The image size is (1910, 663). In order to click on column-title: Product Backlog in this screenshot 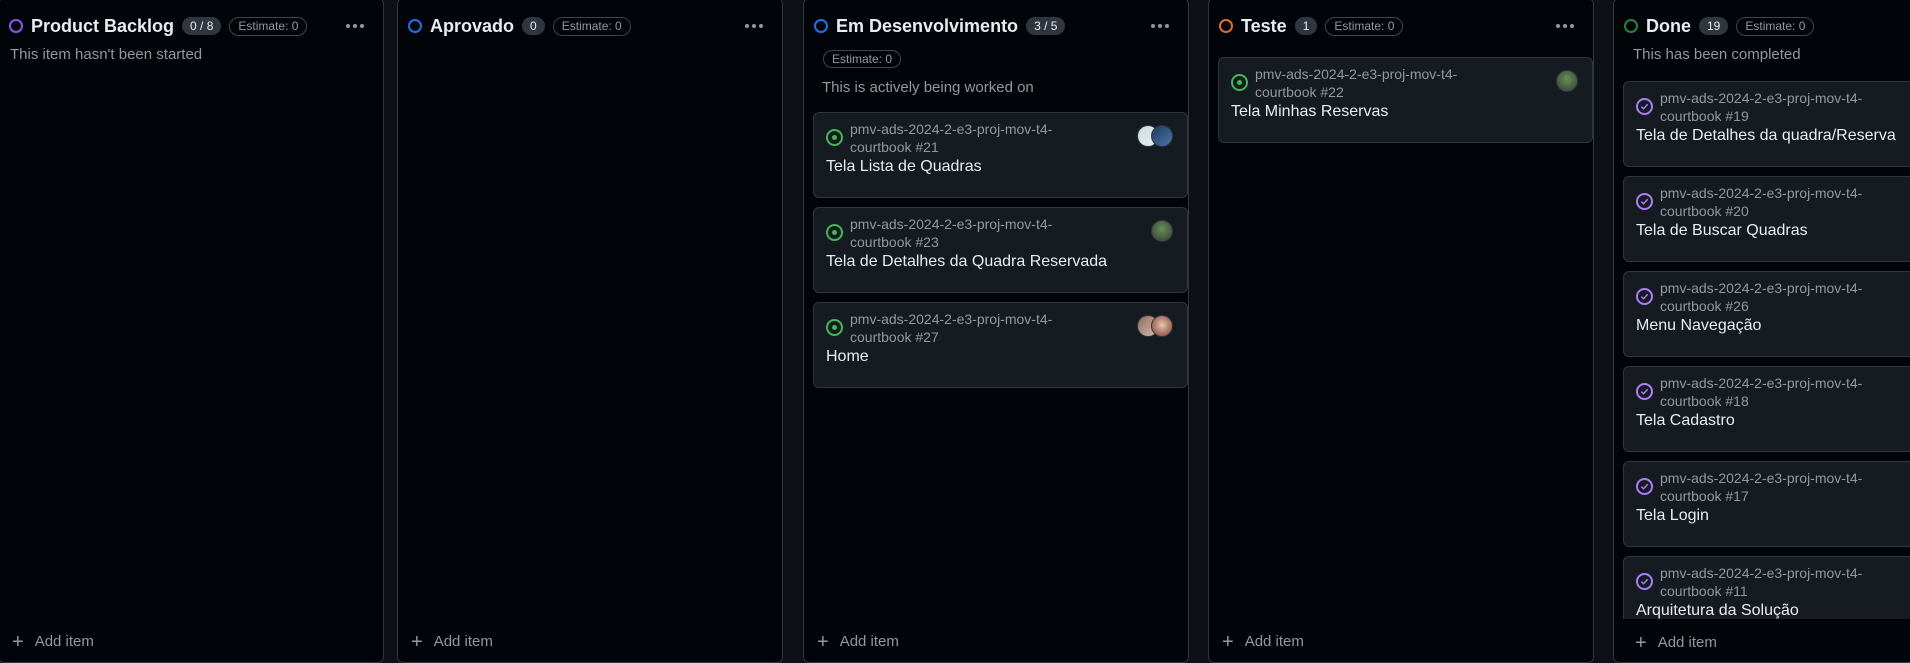, I will do `click(103, 25)`.